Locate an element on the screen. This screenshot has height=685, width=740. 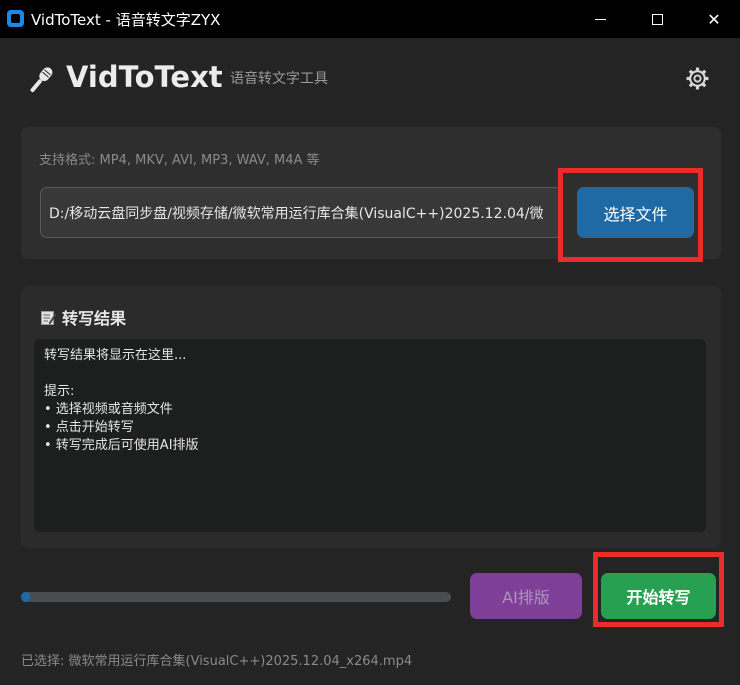
choose-file-highlight is located at coordinates (630, 215).